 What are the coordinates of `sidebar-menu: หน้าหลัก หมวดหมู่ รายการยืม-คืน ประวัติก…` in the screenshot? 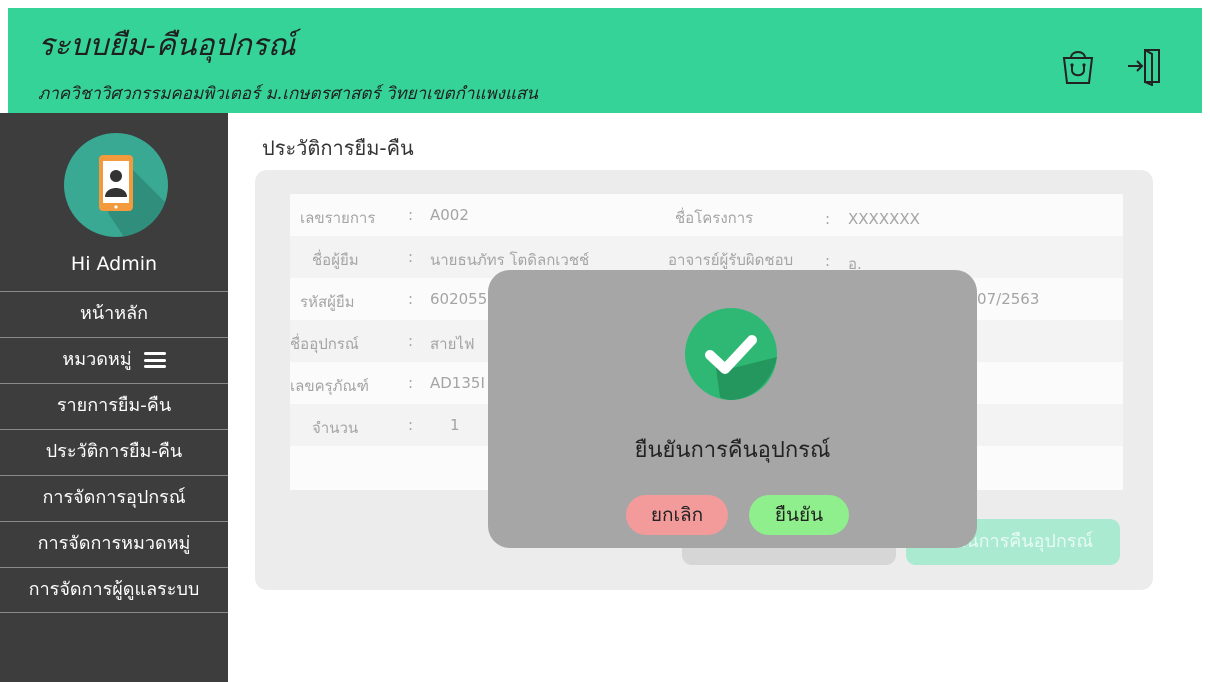 It's located at (114, 452).